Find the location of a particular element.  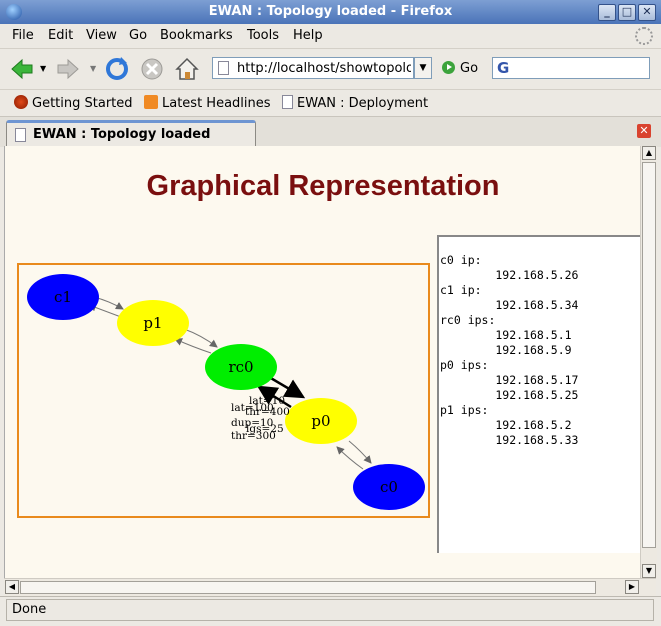

horizontal-scroll-thumb is located at coordinates (308, 587).